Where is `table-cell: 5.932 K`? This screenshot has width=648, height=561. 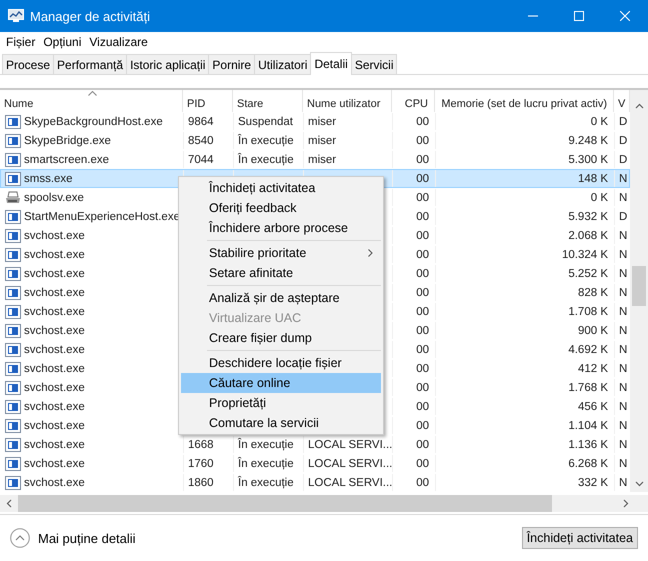
table-cell: 5.932 K is located at coordinates (588, 216).